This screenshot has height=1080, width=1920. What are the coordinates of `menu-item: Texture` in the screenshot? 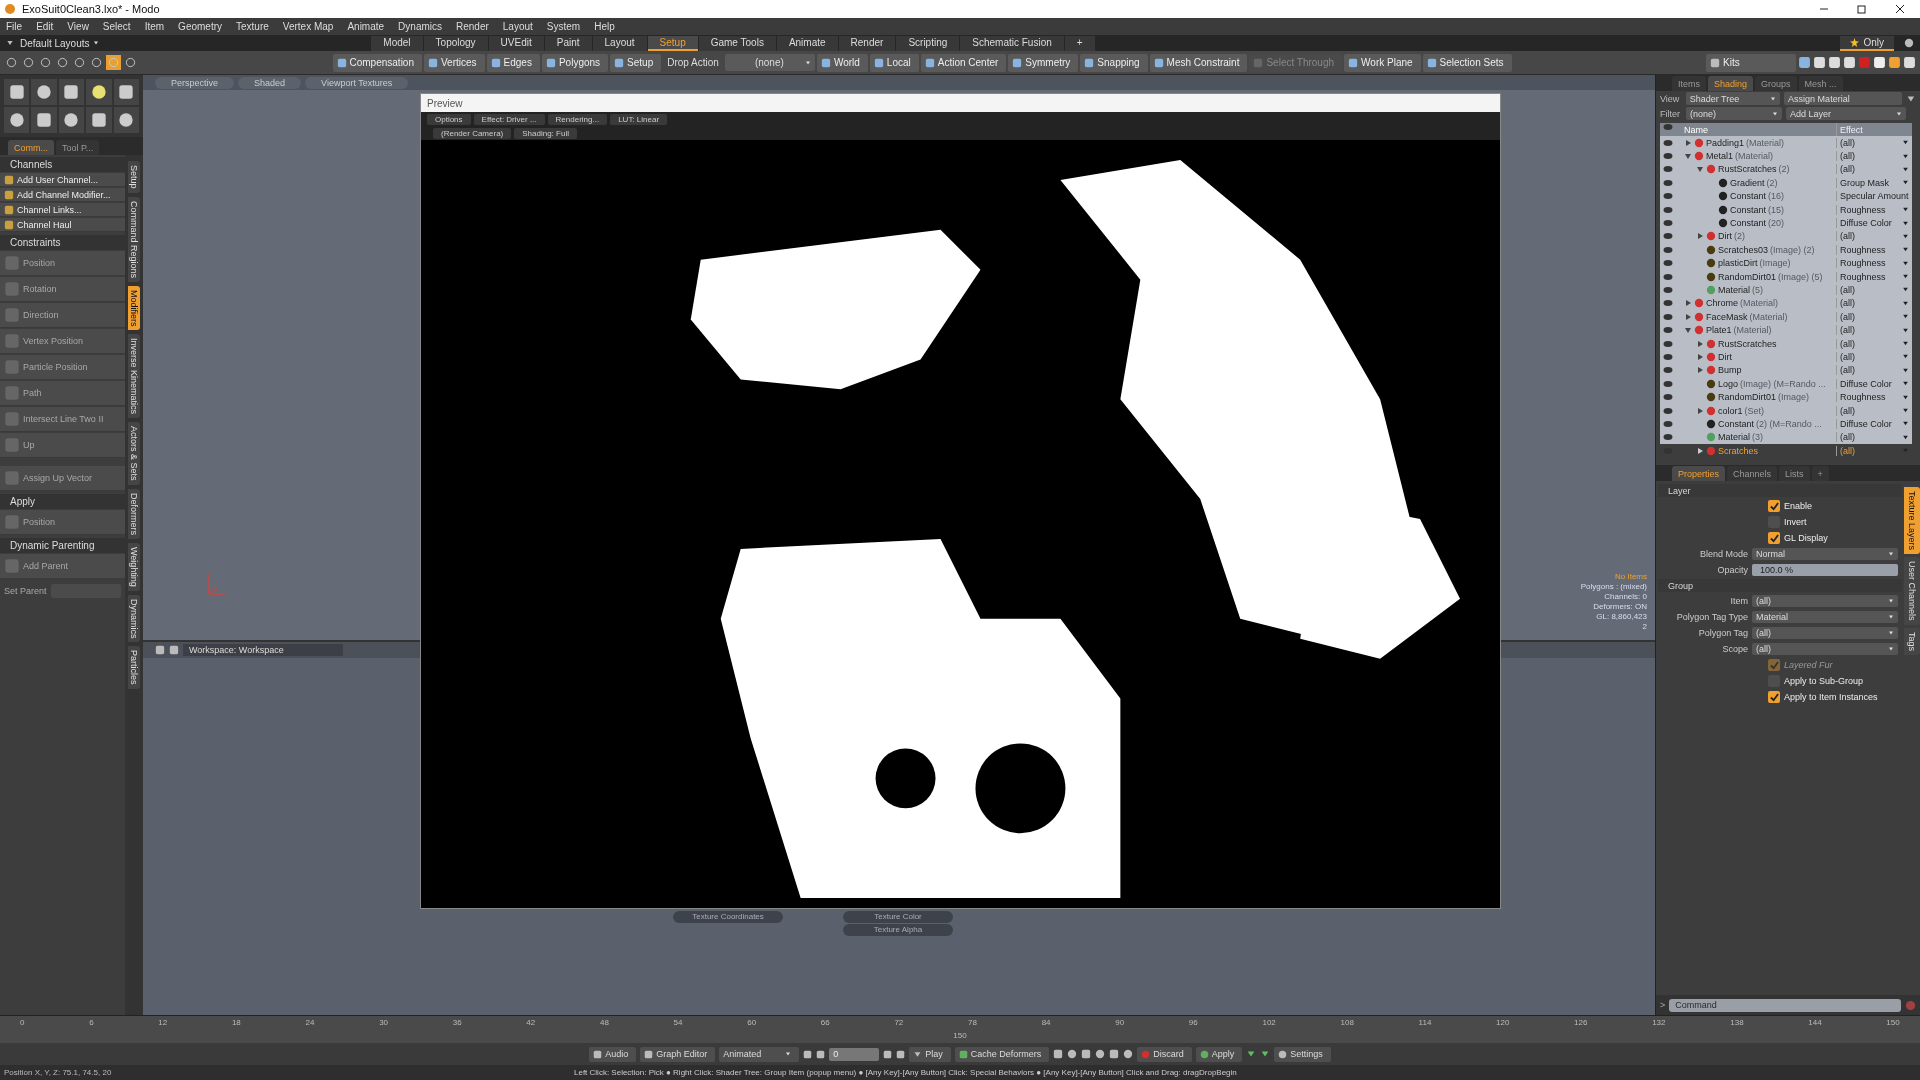 It's located at (252, 26).